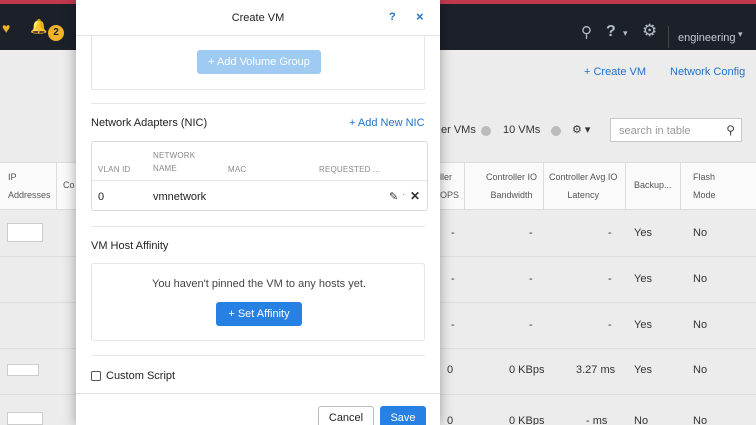 This screenshot has width=756, height=425. What do you see at coordinates (69, 185) in the screenshot?
I see `col-header-co: Co` at bounding box center [69, 185].